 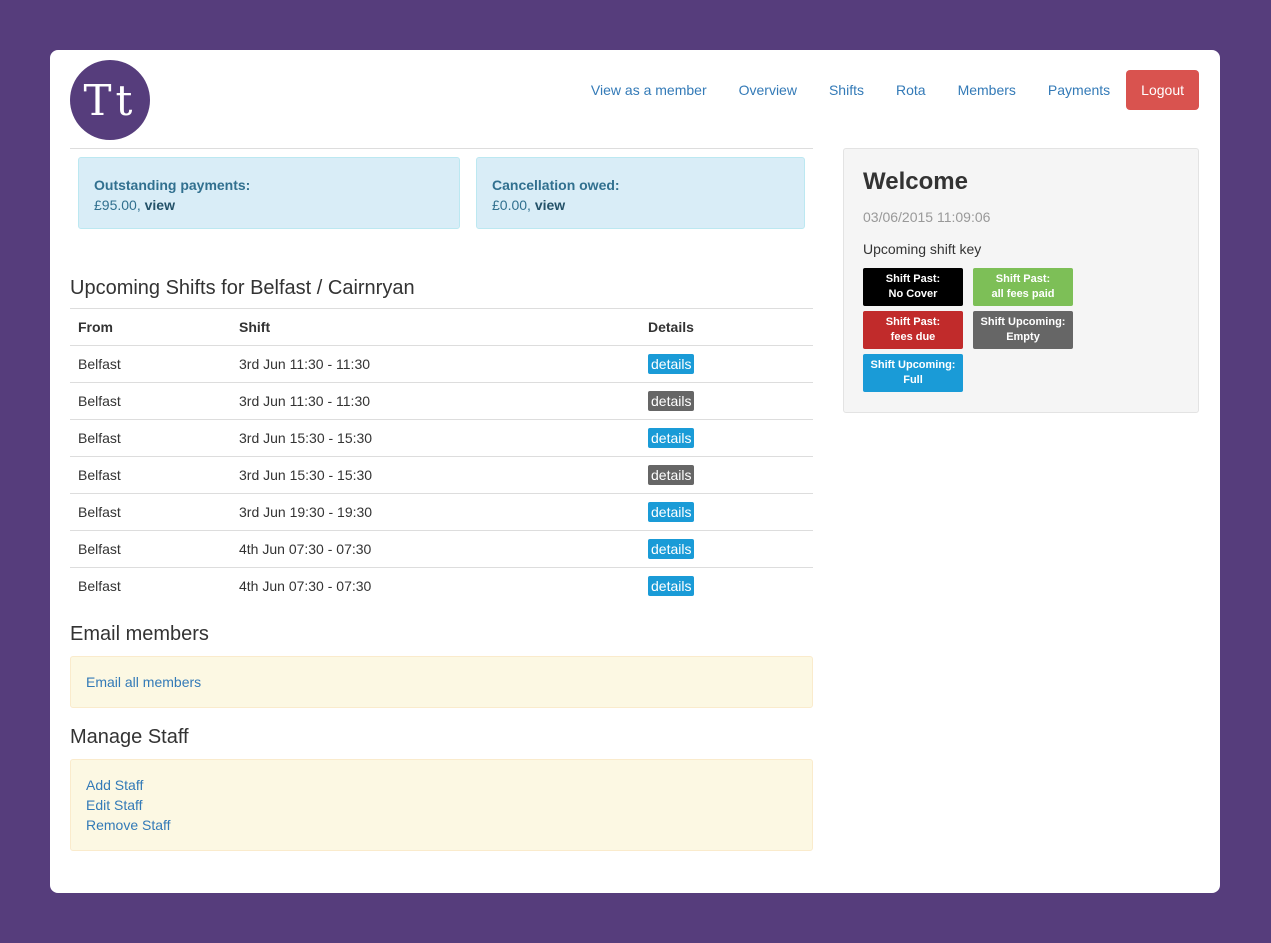 I want to click on nav-rota: Rota, so click(x=911, y=90).